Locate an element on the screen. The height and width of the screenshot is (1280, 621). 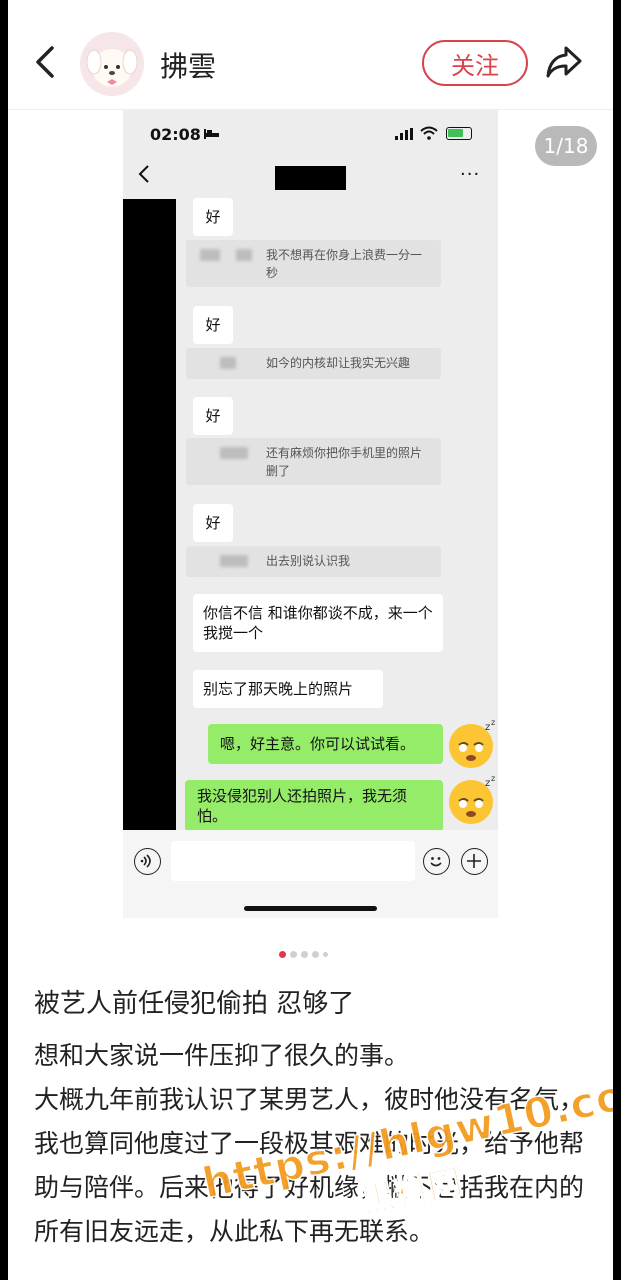
chat-back-icon is located at coordinates (143, 174).